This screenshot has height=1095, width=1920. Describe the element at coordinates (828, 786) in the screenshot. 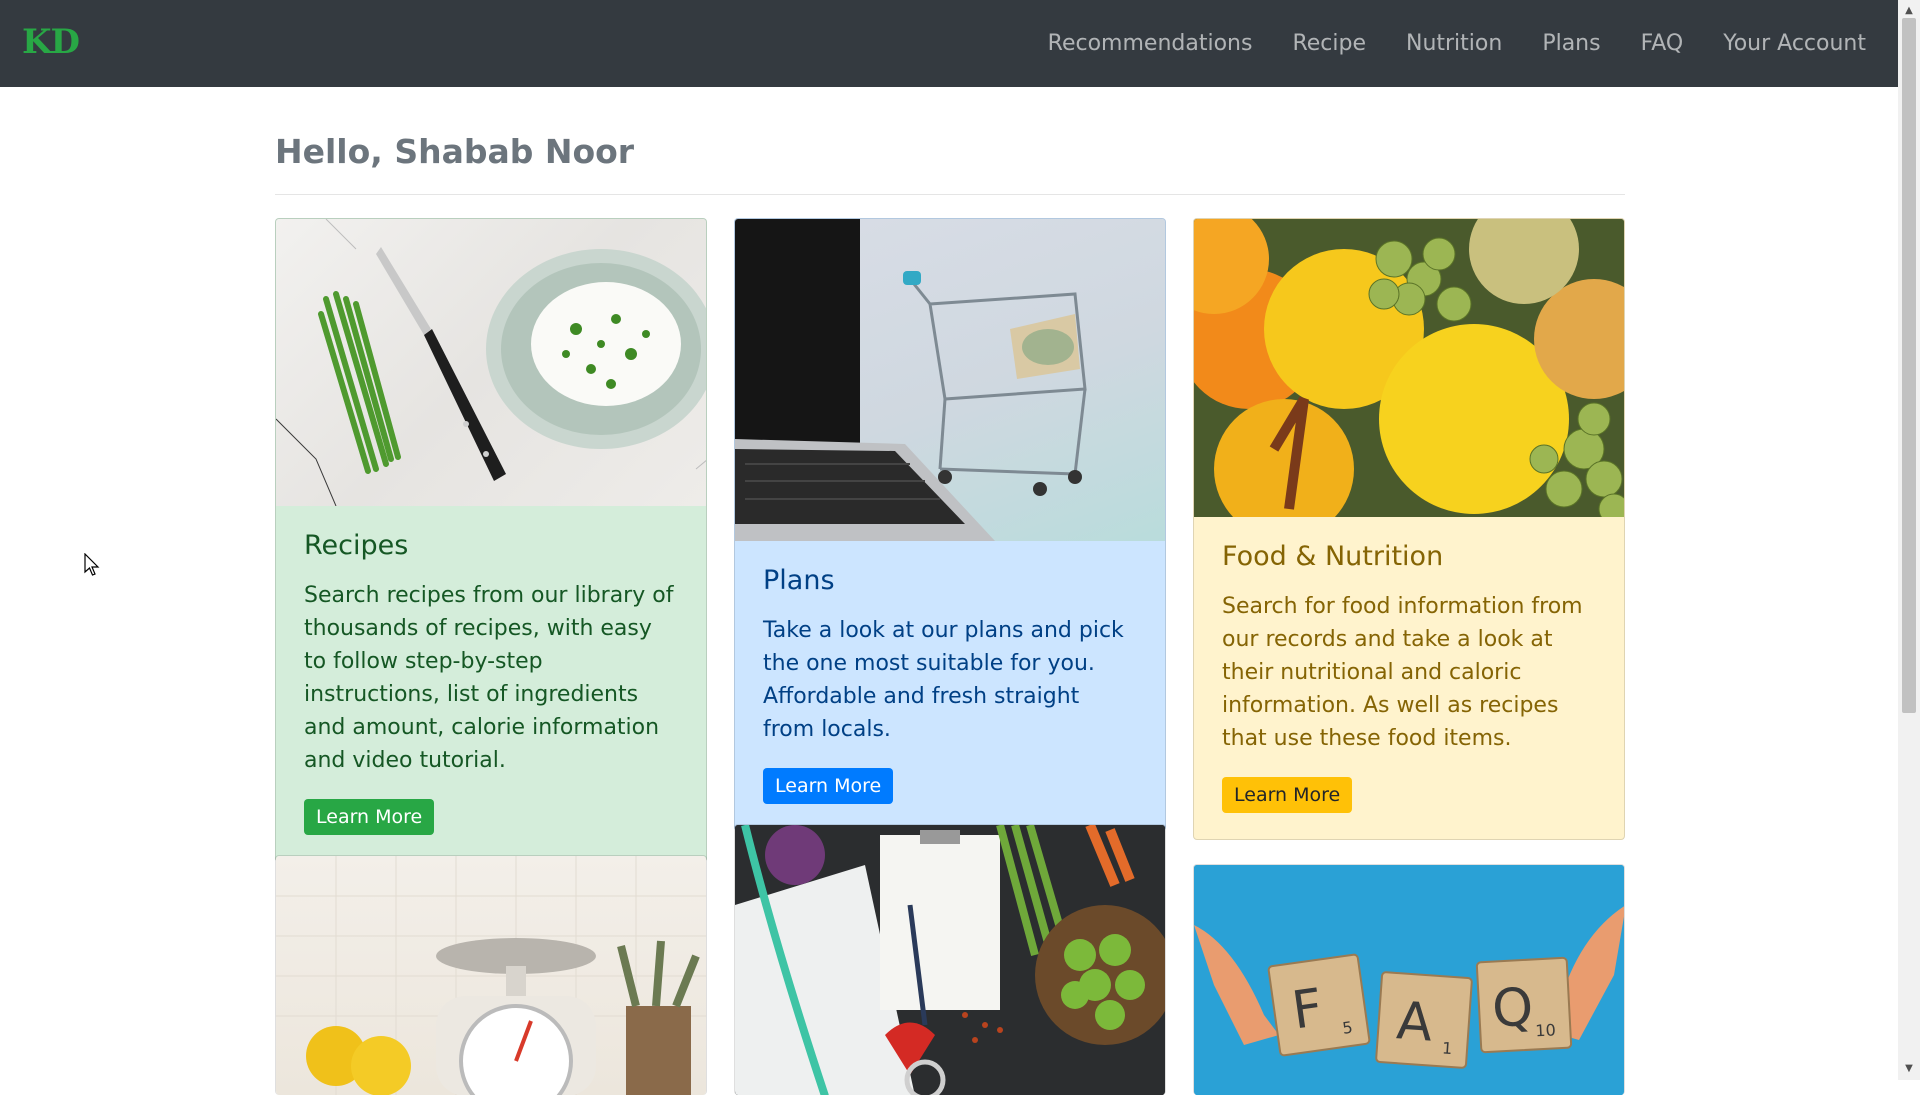

I see `plans-learn-more-button: Learn More` at that location.